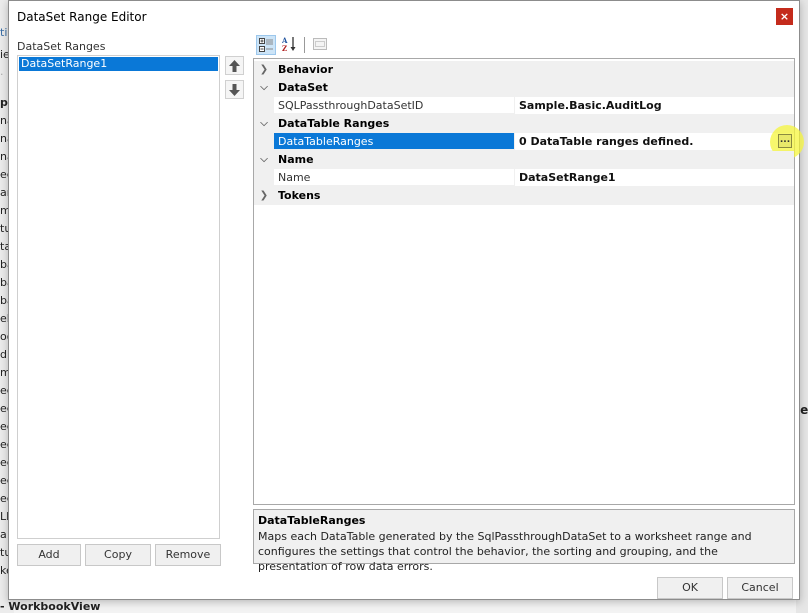 The image size is (808, 613). Describe the element at coordinates (394, 105) in the screenshot. I see `property-name: SQLPassthroughDataSetID` at that location.